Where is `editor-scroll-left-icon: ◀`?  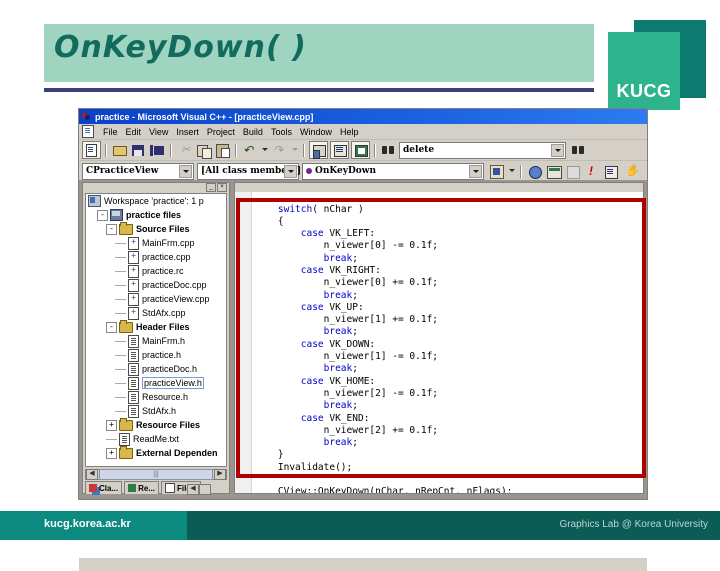 editor-scroll-left-icon: ◀ is located at coordinates (193, 489).